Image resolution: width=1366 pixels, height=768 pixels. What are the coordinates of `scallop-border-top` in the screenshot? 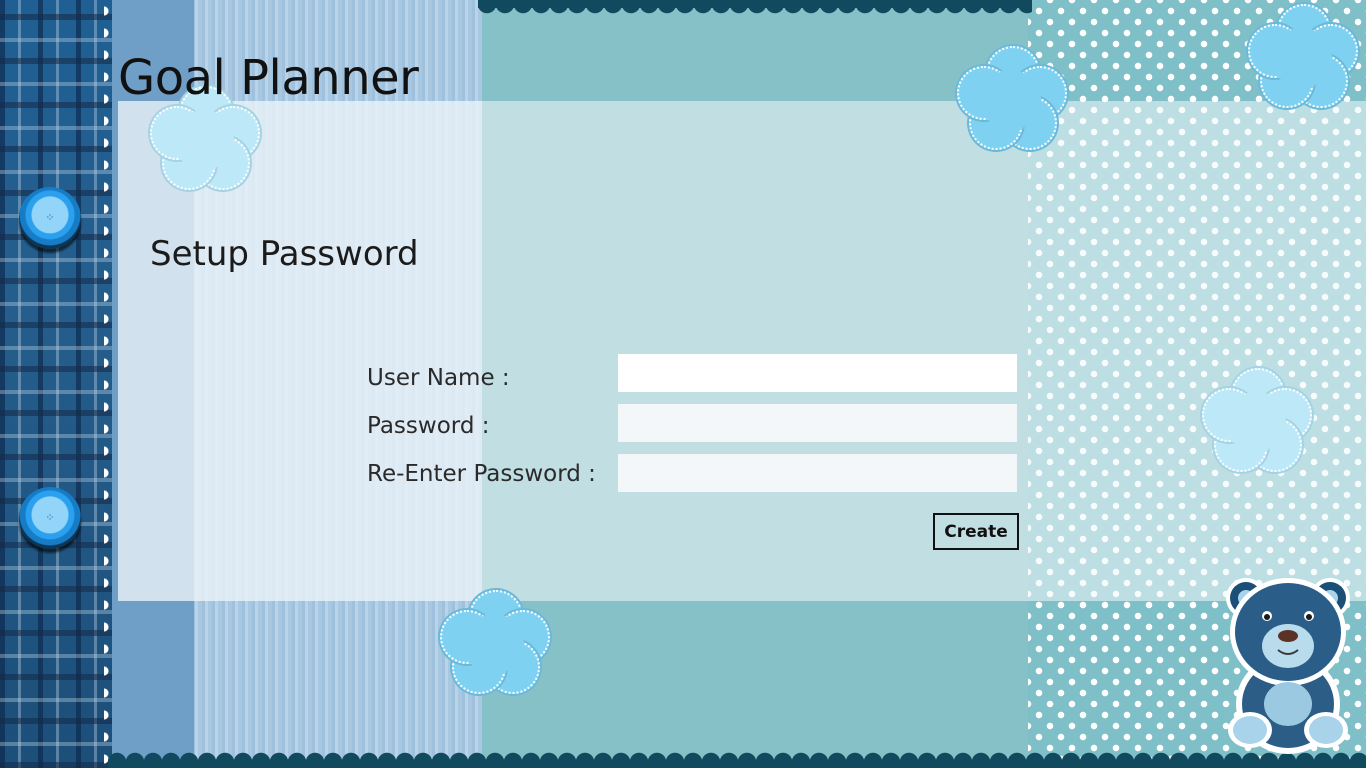 It's located at (755, 9).